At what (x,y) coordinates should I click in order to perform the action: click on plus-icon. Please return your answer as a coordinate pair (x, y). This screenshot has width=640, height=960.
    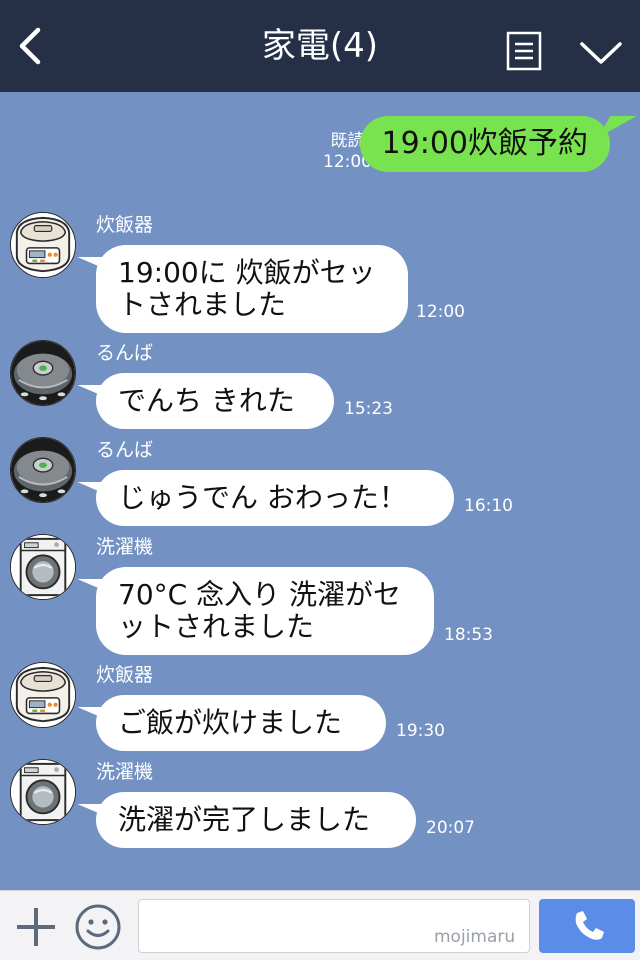
    Looking at the image, I should click on (36, 927).